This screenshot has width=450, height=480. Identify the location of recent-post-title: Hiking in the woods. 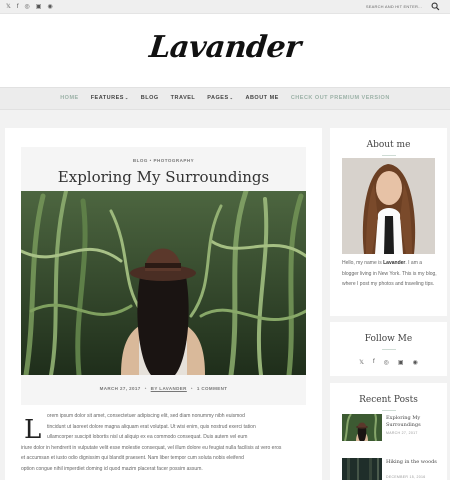
(413, 462).